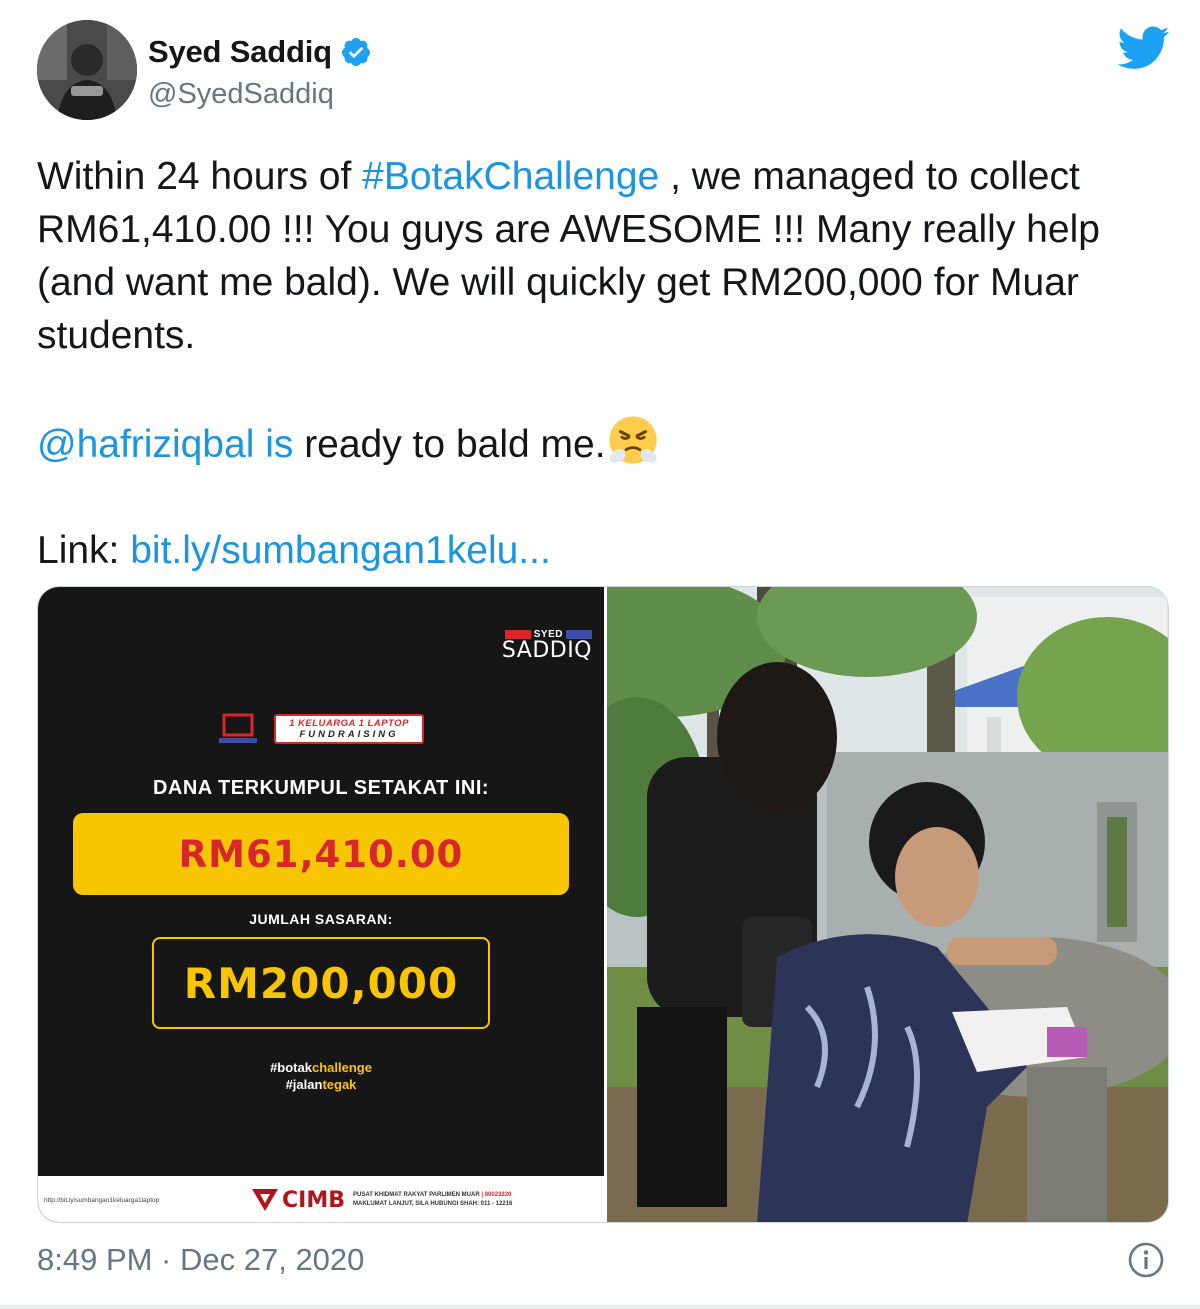 The image size is (1200, 1309). Describe the element at coordinates (102, 1200) in the screenshot. I see `poster-footer-url: http://bit.ly/sumbangan1keluarga1laptop` at that location.